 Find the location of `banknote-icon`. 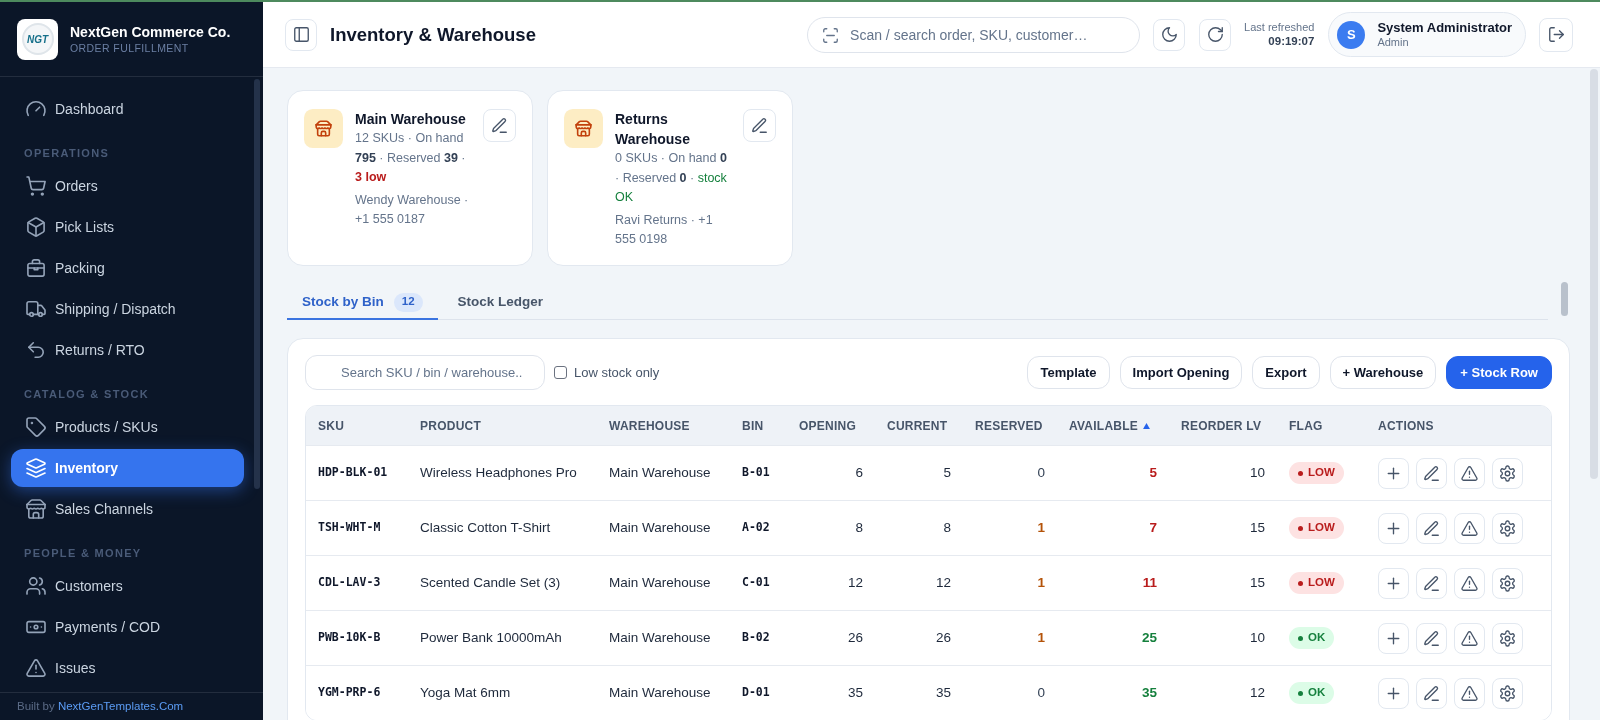

banknote-icon is located at coordinates (36, 627).